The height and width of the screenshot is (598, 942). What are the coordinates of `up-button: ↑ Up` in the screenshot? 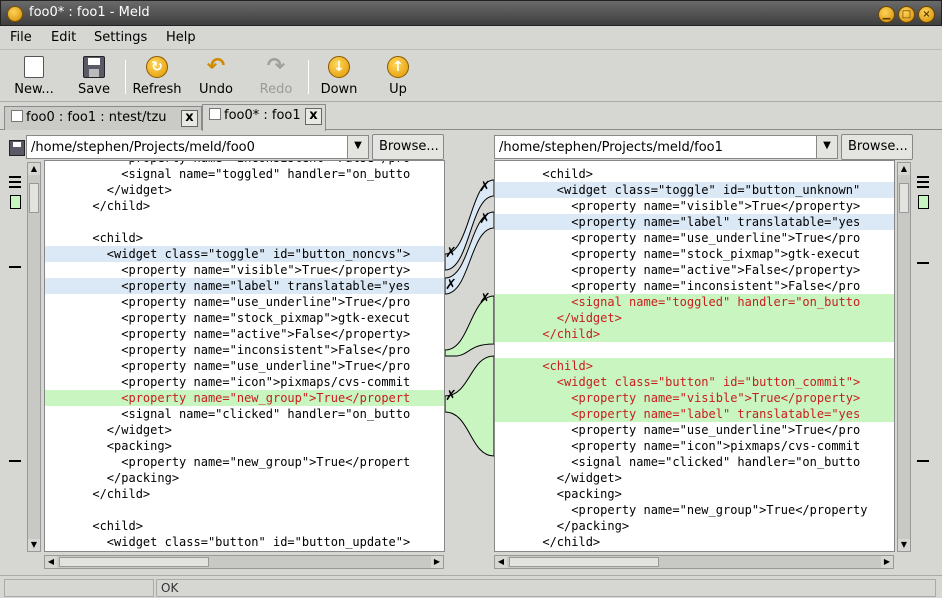 It's located at (398, 77).